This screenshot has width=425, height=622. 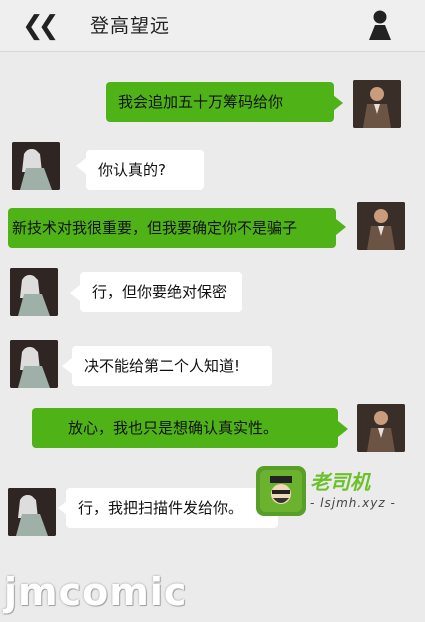 I want to click on message-text: 新技术对我很重要，但我要确定你不是骗子, so click(x=155, y=228).